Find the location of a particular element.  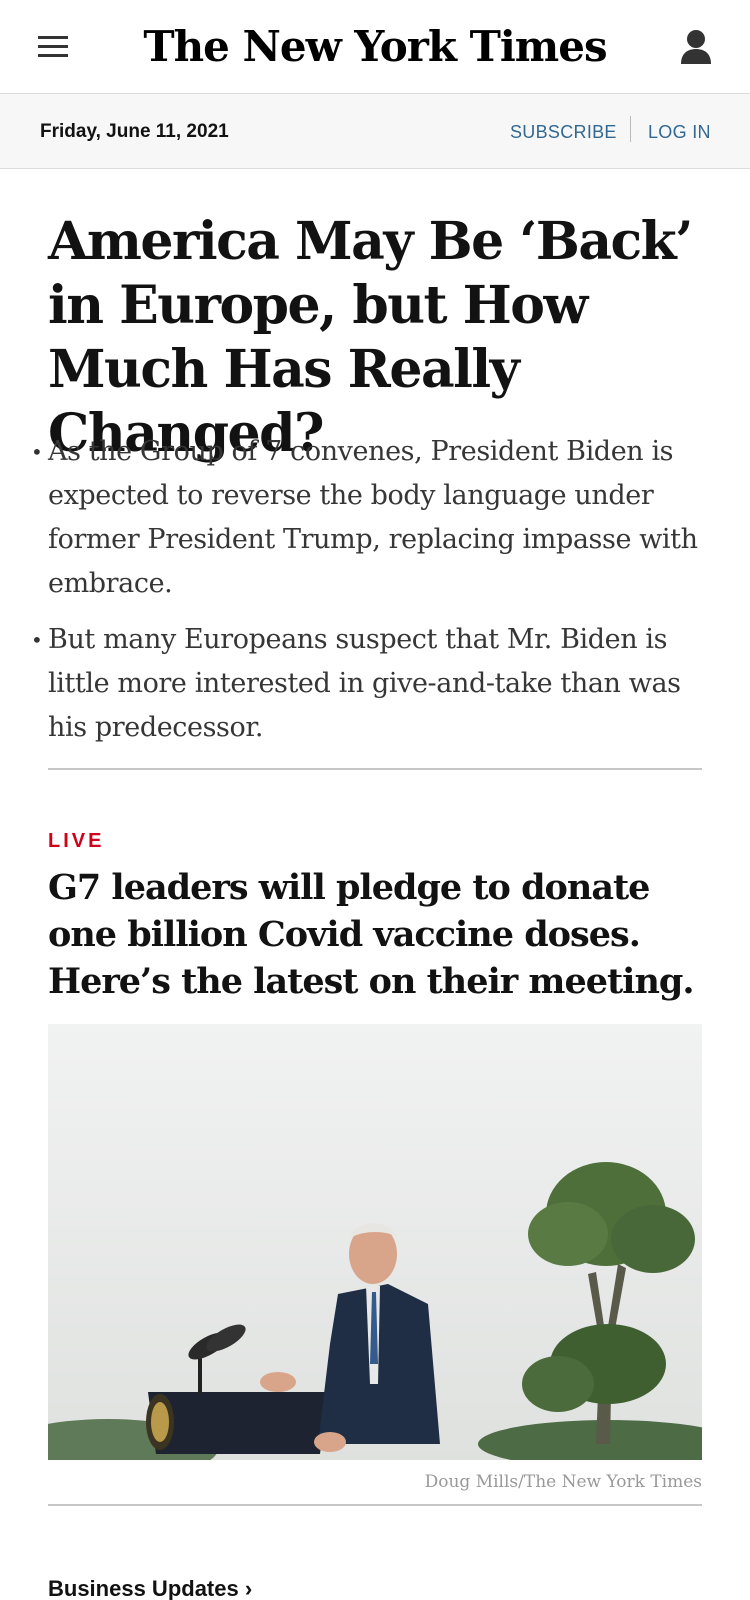

masthead: The New York Times is located at coordinates (375, 47).